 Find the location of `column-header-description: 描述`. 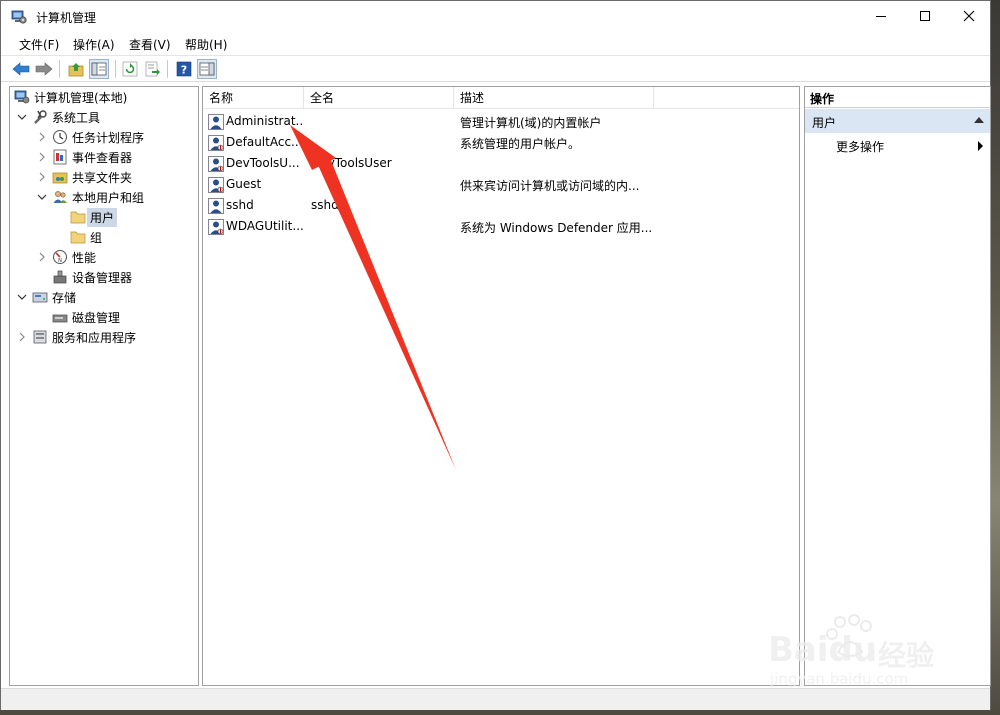

column-header-description: 描述 is located at coordinates (554, 98).